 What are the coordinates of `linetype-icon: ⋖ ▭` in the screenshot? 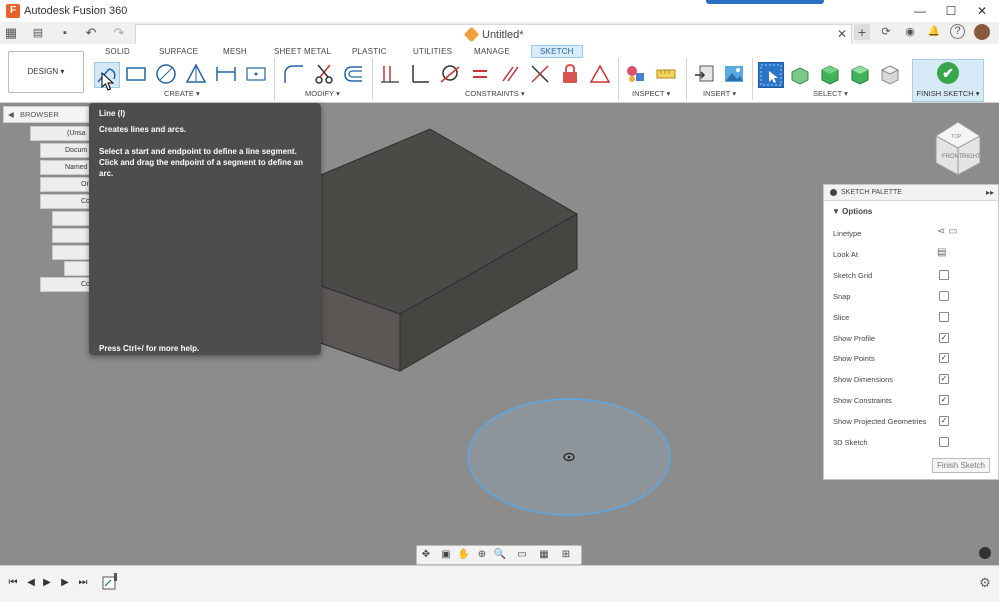 It's located at (947, 231).